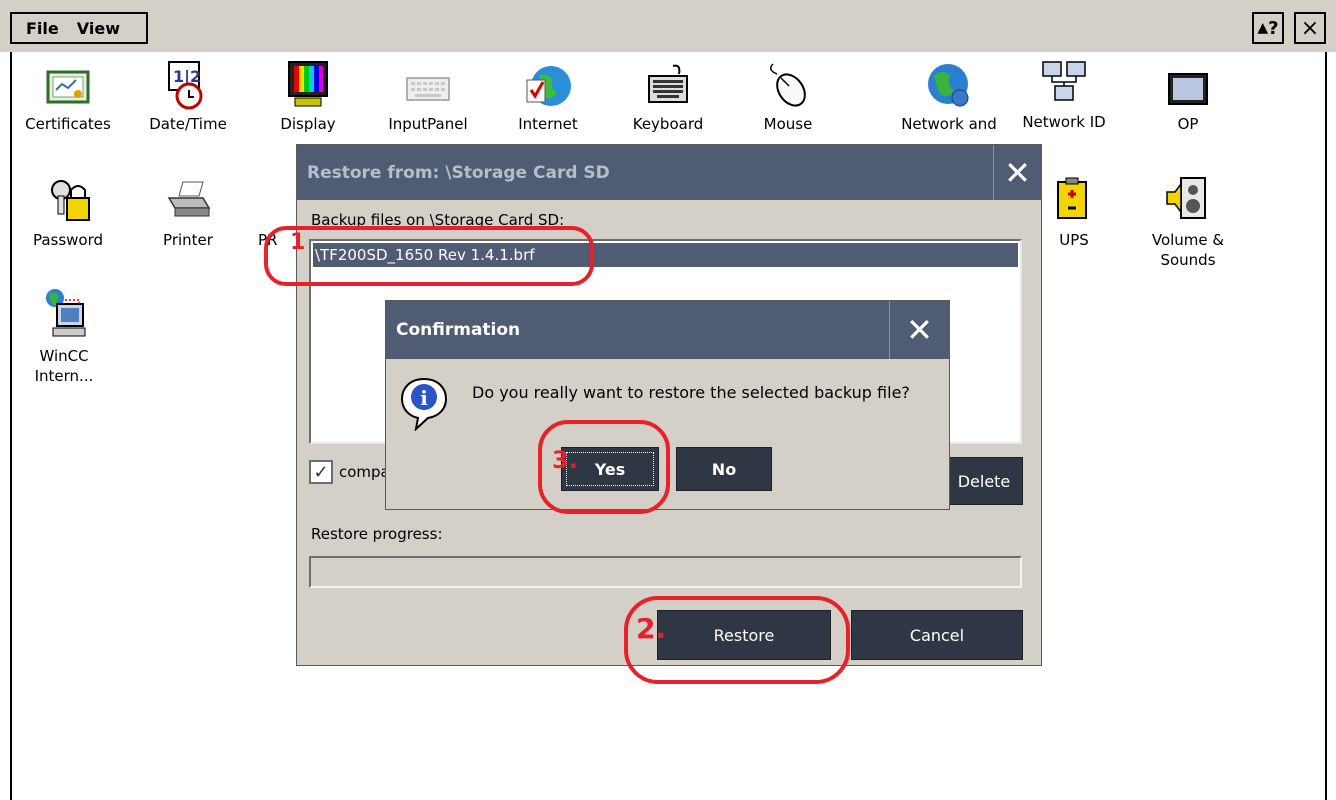  I want to click on svg-text: i, so click(424, 398).